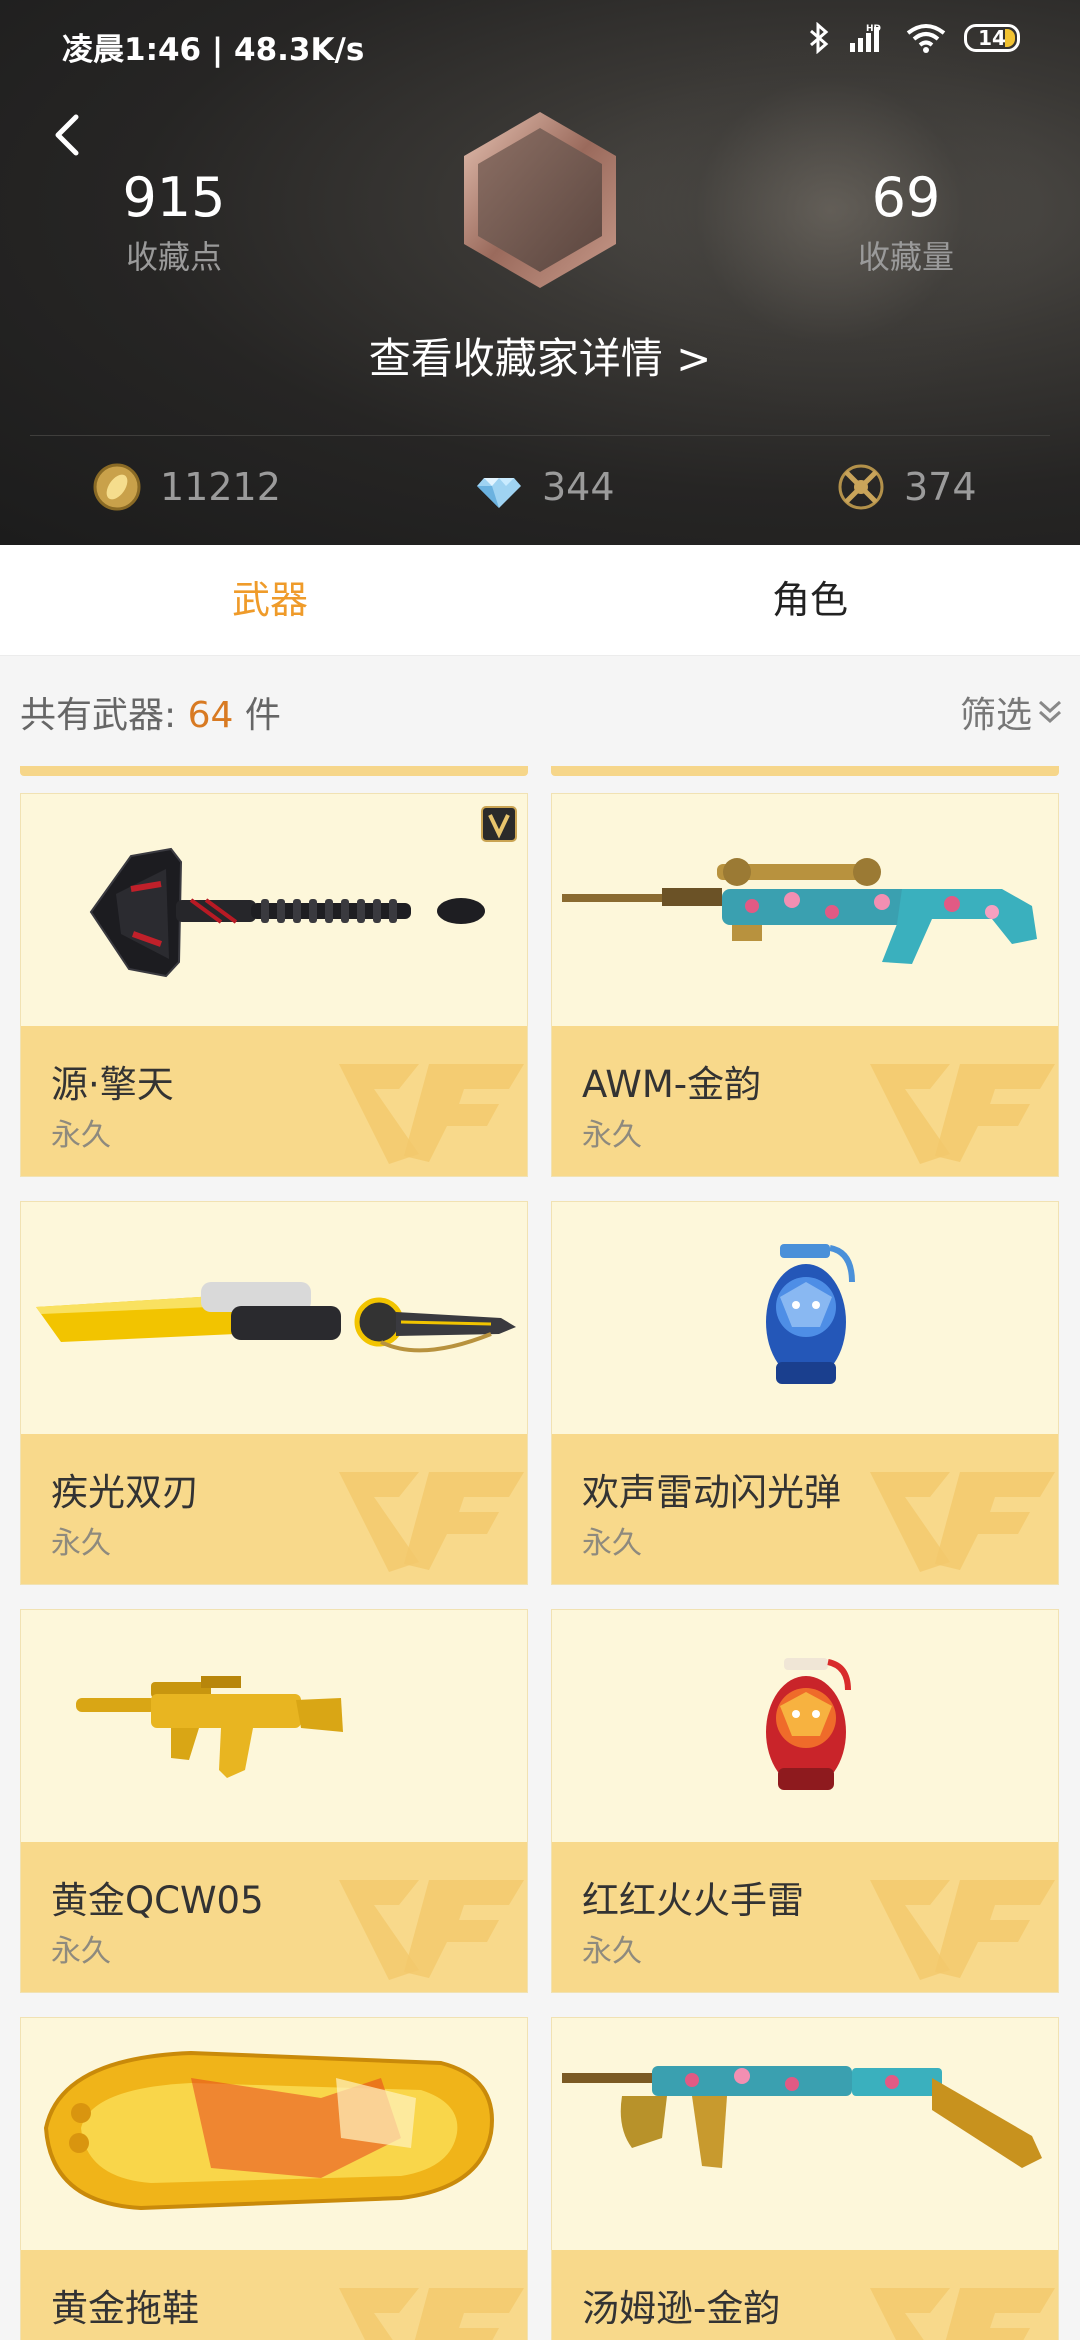 The width and height of the screenshot is (1080, 2340). I want to click on weapon-card: 黄金QCW05 永久, so click(274, 1801).